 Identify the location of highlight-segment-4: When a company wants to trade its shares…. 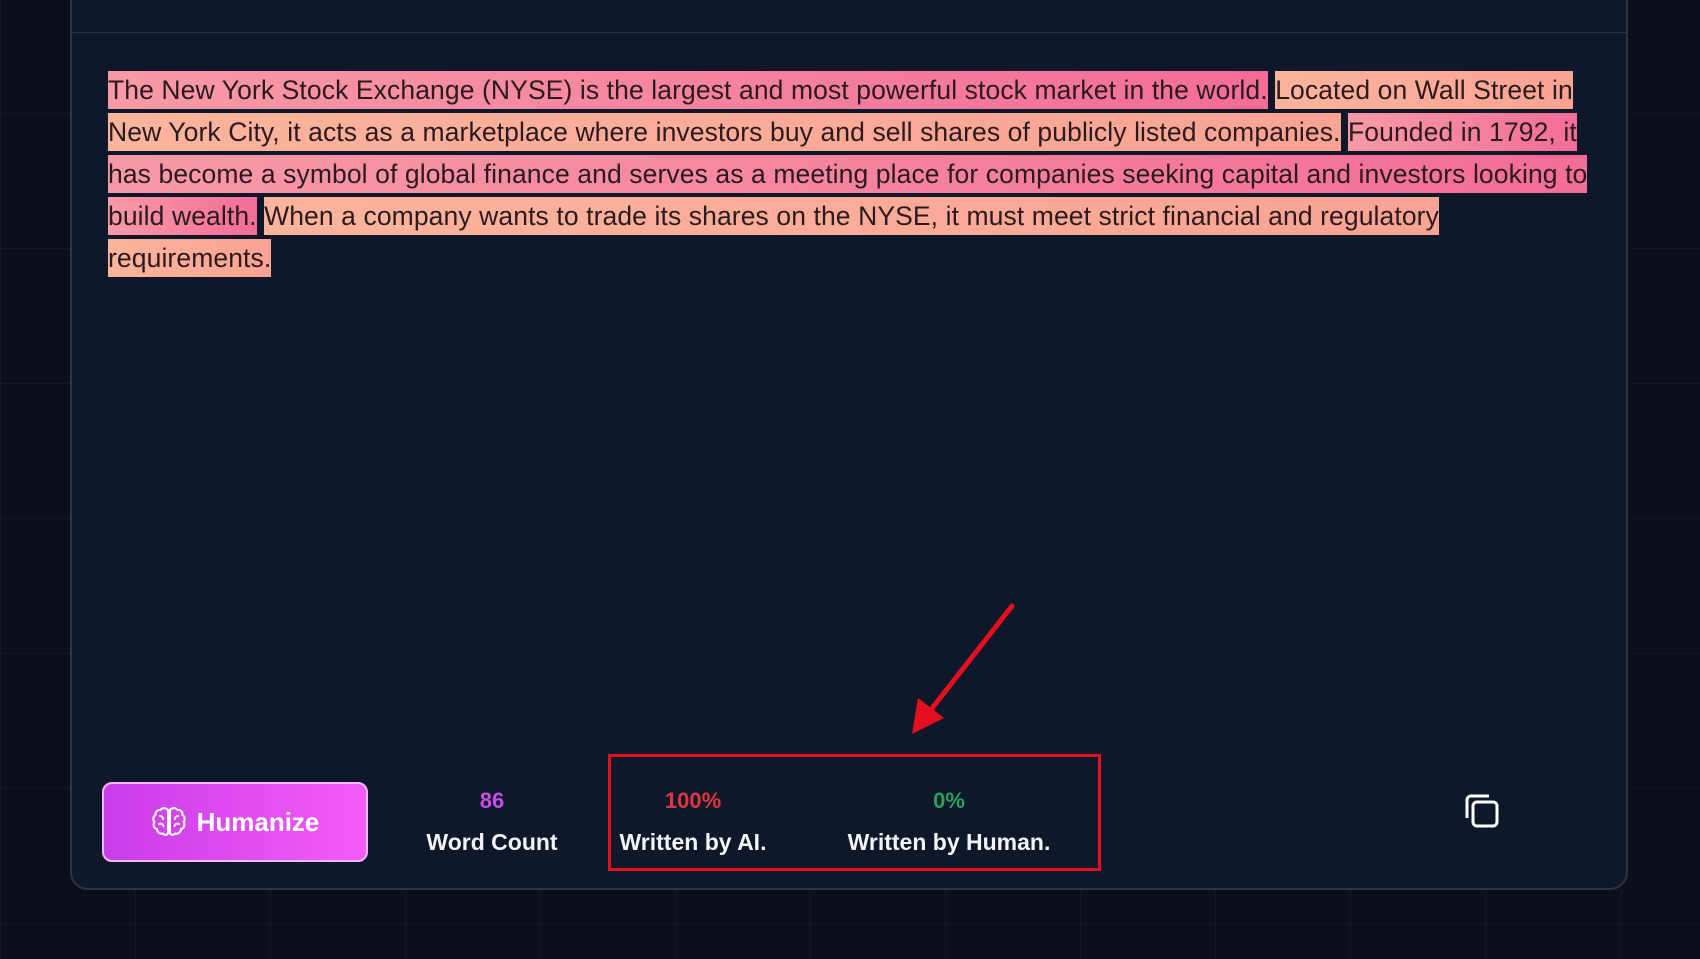
(773, 237).